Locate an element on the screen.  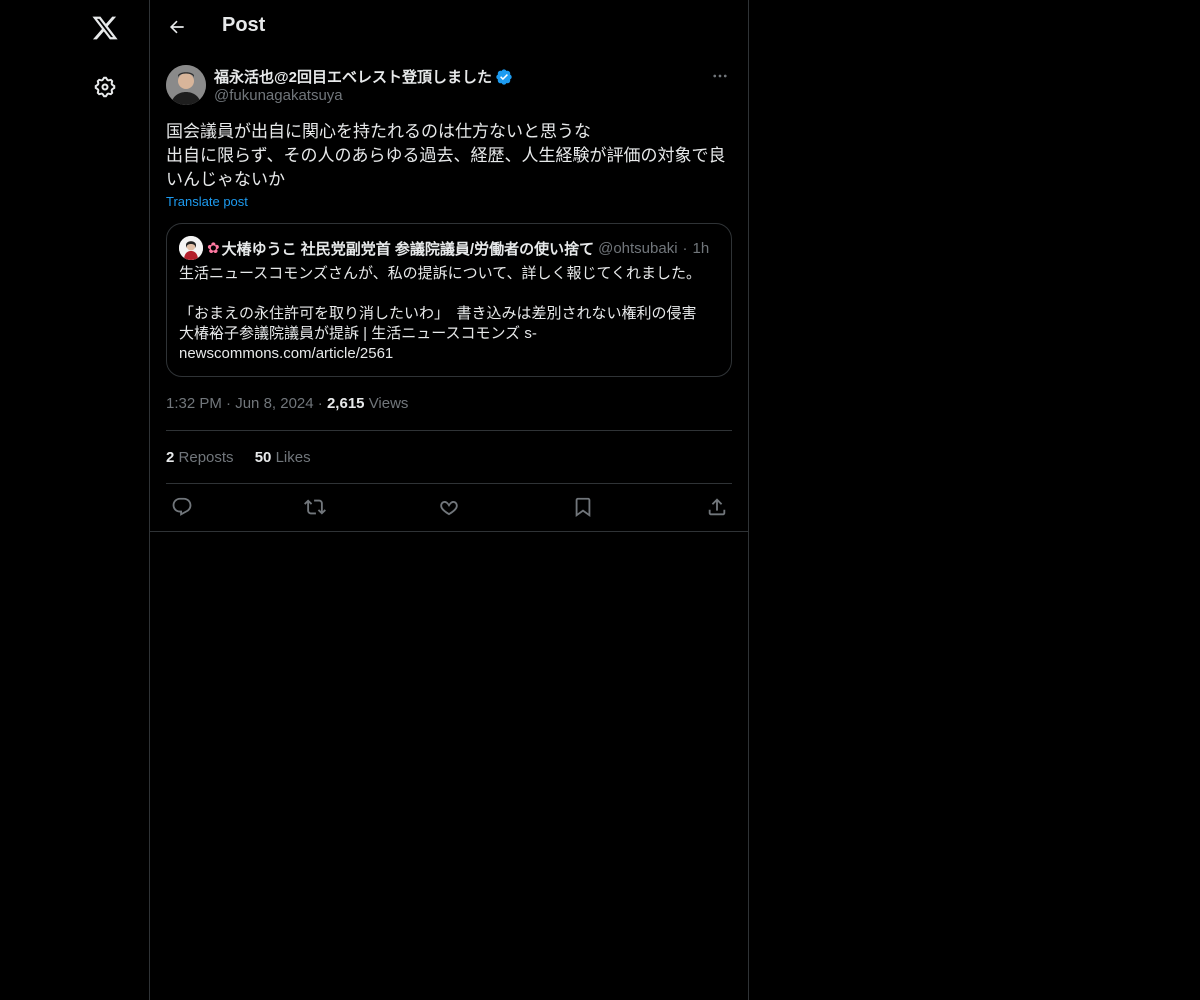
quoted-avatar is located at coordinates (191, 248).